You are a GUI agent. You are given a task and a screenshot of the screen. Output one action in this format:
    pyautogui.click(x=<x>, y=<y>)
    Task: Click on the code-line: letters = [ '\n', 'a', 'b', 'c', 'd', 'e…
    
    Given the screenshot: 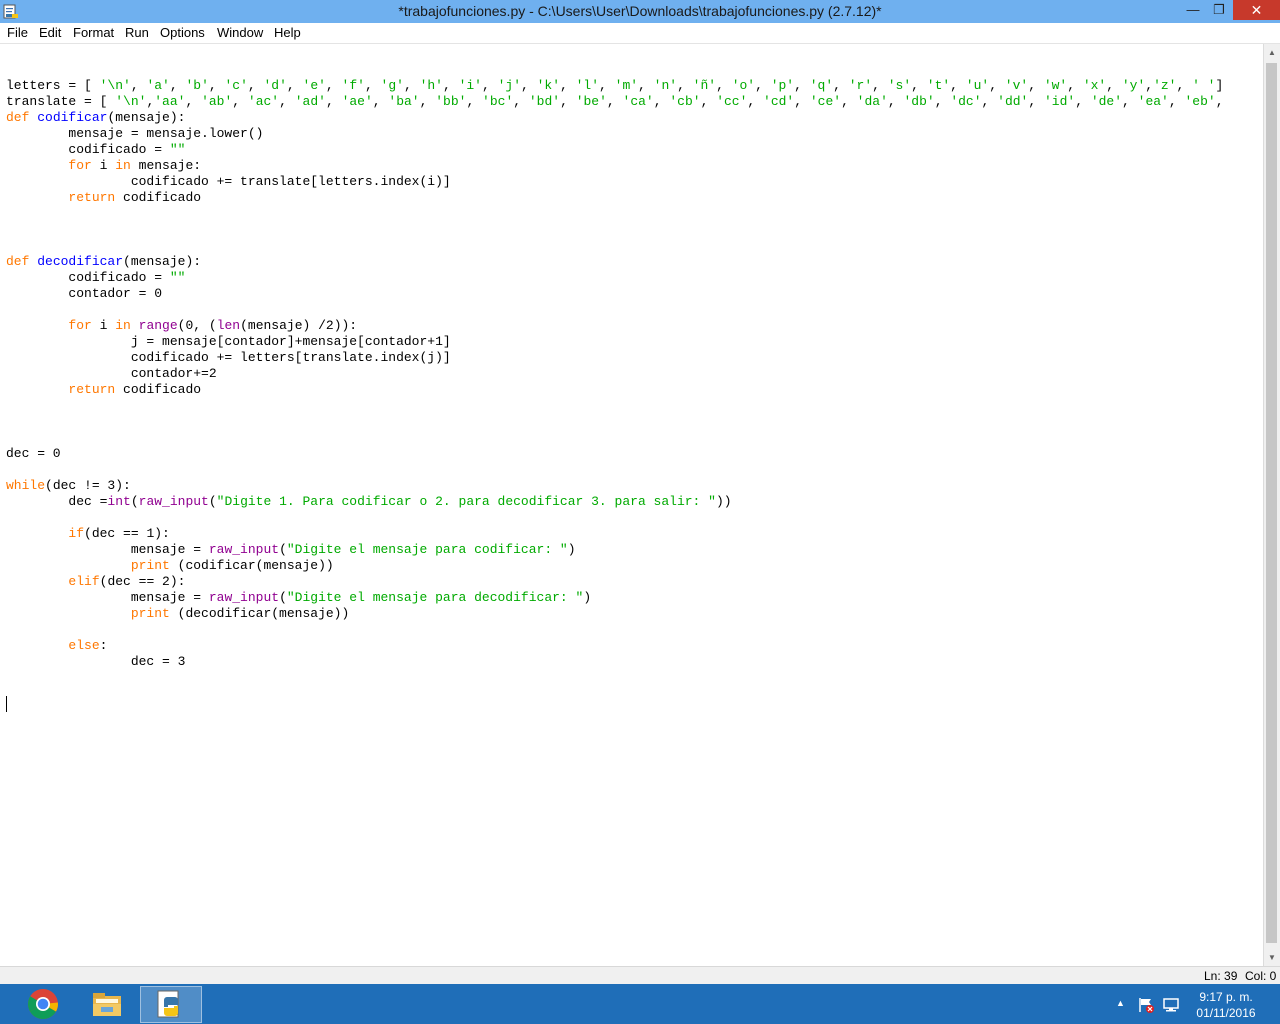 What is the action you would take?
    pyautogui.click(x=614, y=85)
    